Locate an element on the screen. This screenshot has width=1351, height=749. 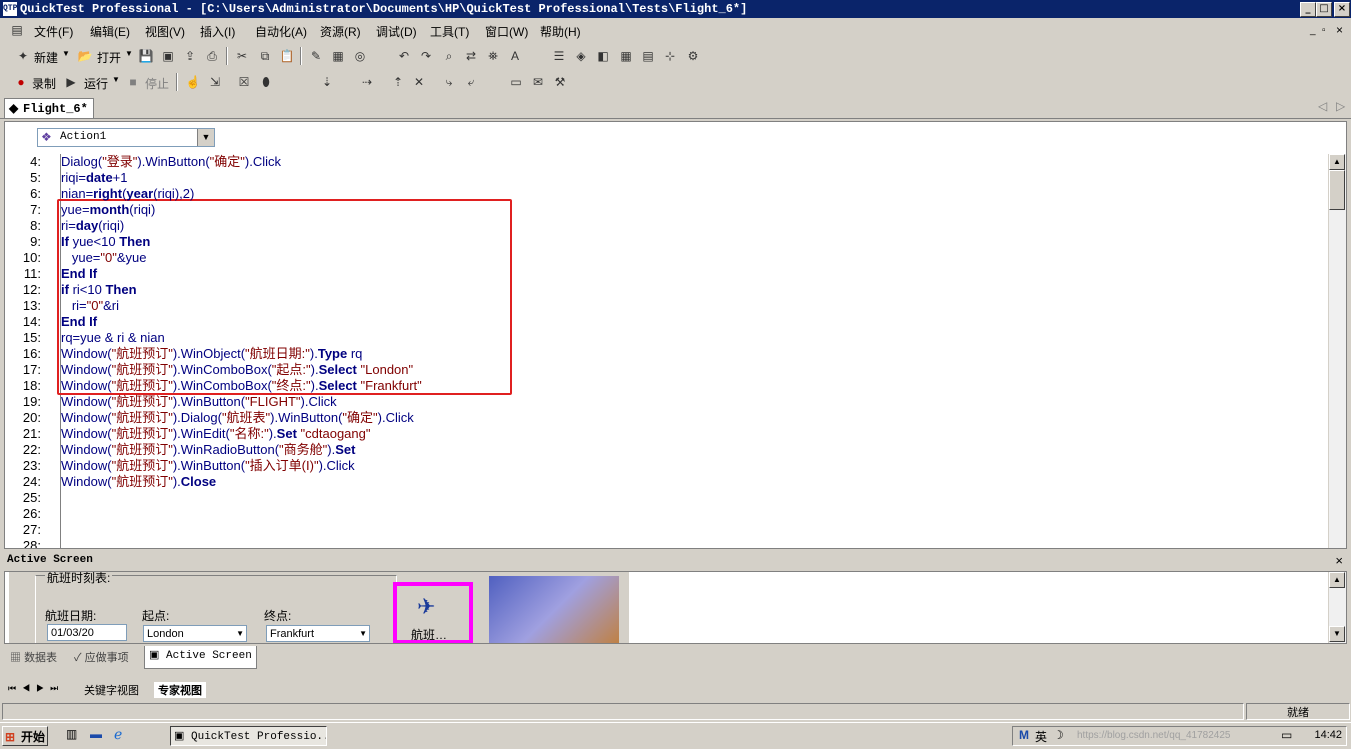
menu-resources: 资源(R) is located at coordinates (340, 31).